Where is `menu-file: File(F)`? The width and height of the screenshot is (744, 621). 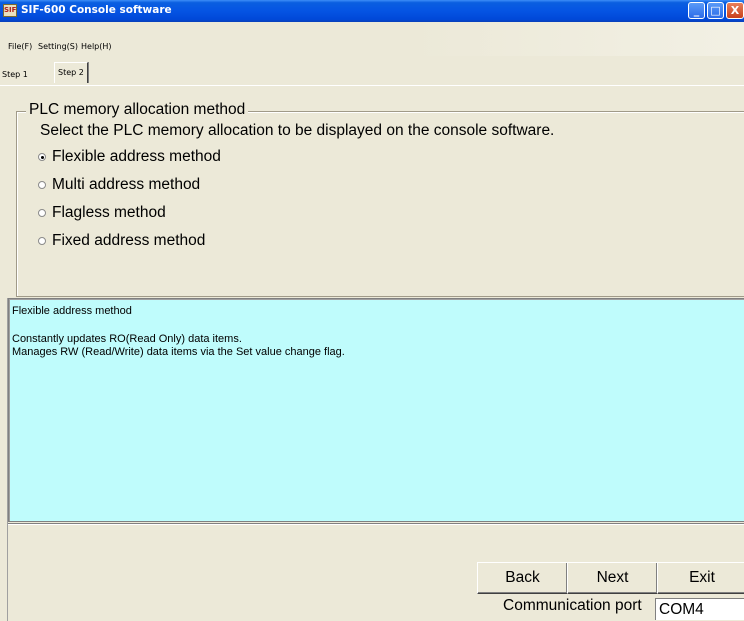 menu-file: File(F) is located at coordinates (20, 46).